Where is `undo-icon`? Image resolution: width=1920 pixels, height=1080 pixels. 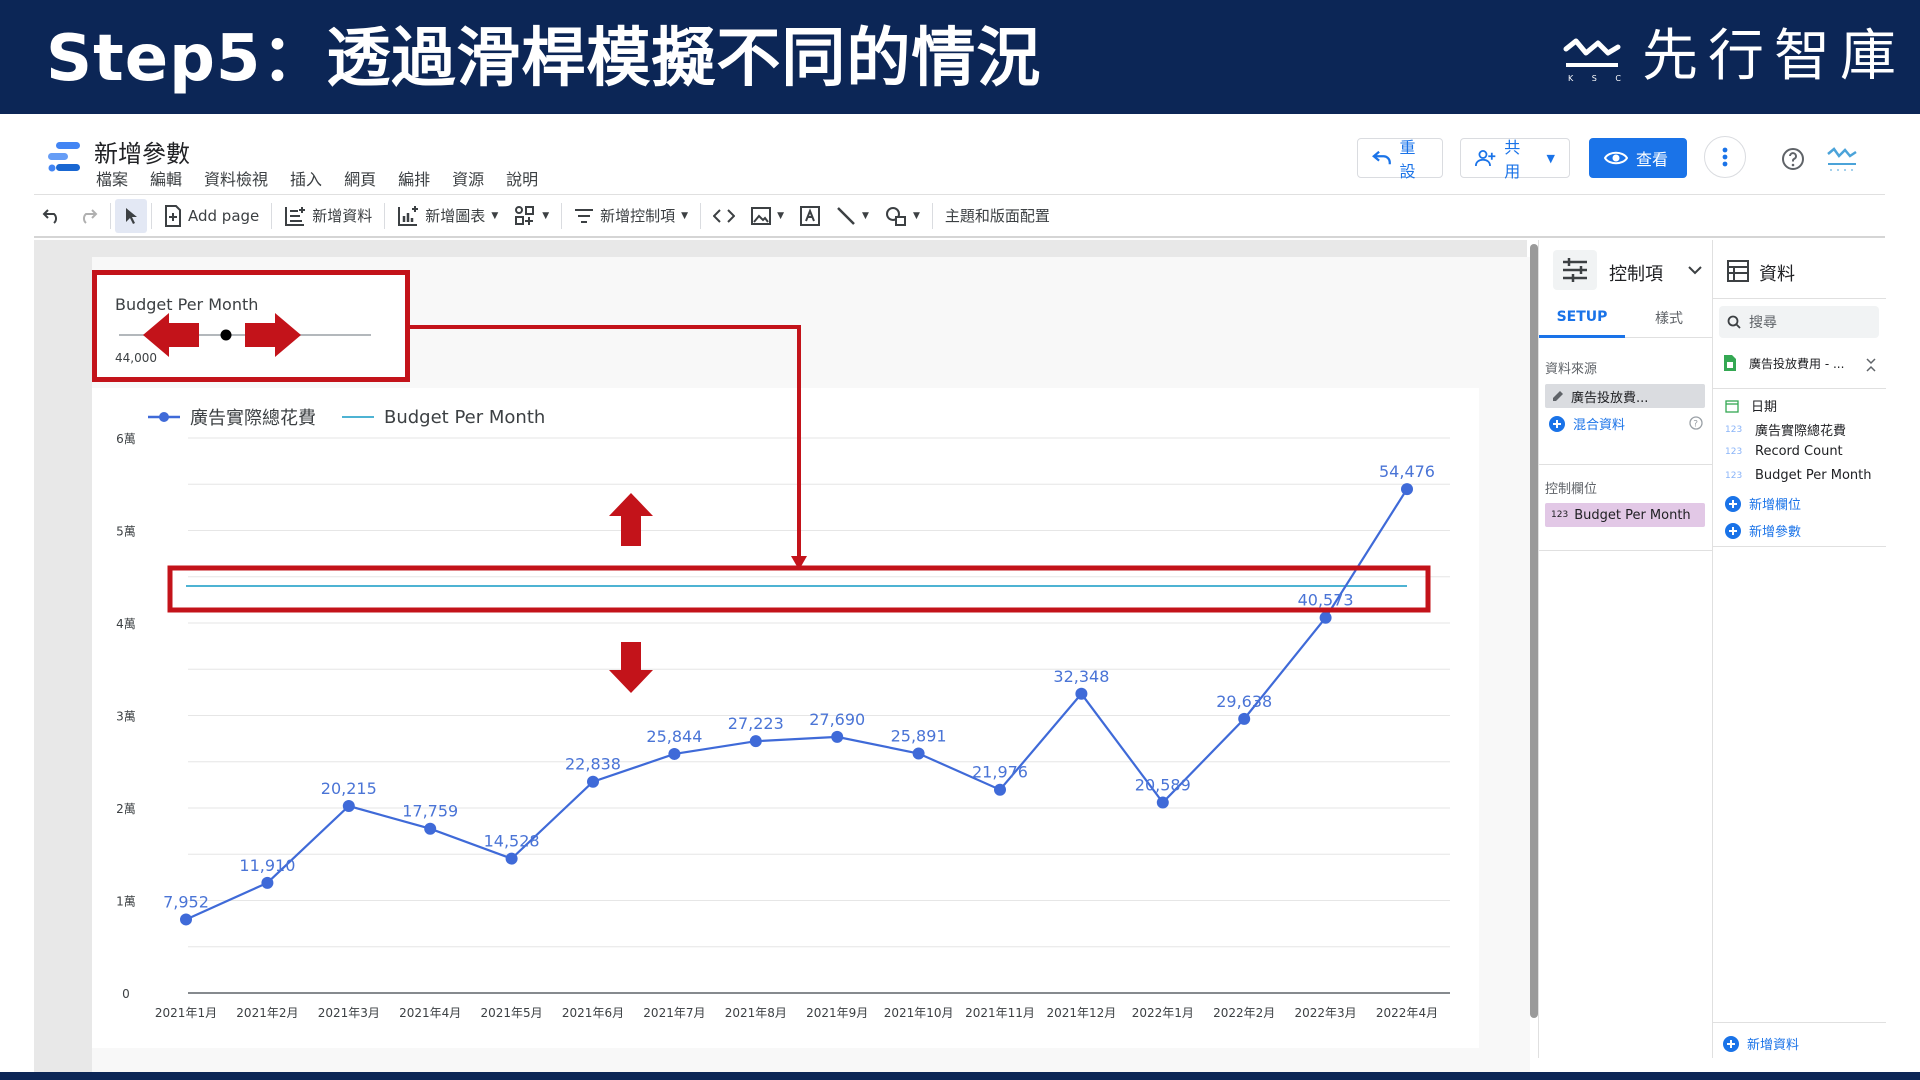 undo-icon is located at coordinates (49, 216).